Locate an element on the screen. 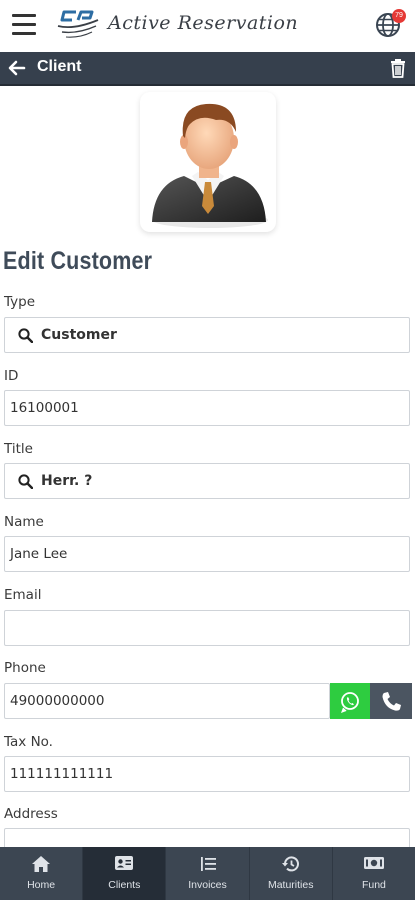 The image size is (415, 900). phone-label: Phone is located at coordinates (25, 668).